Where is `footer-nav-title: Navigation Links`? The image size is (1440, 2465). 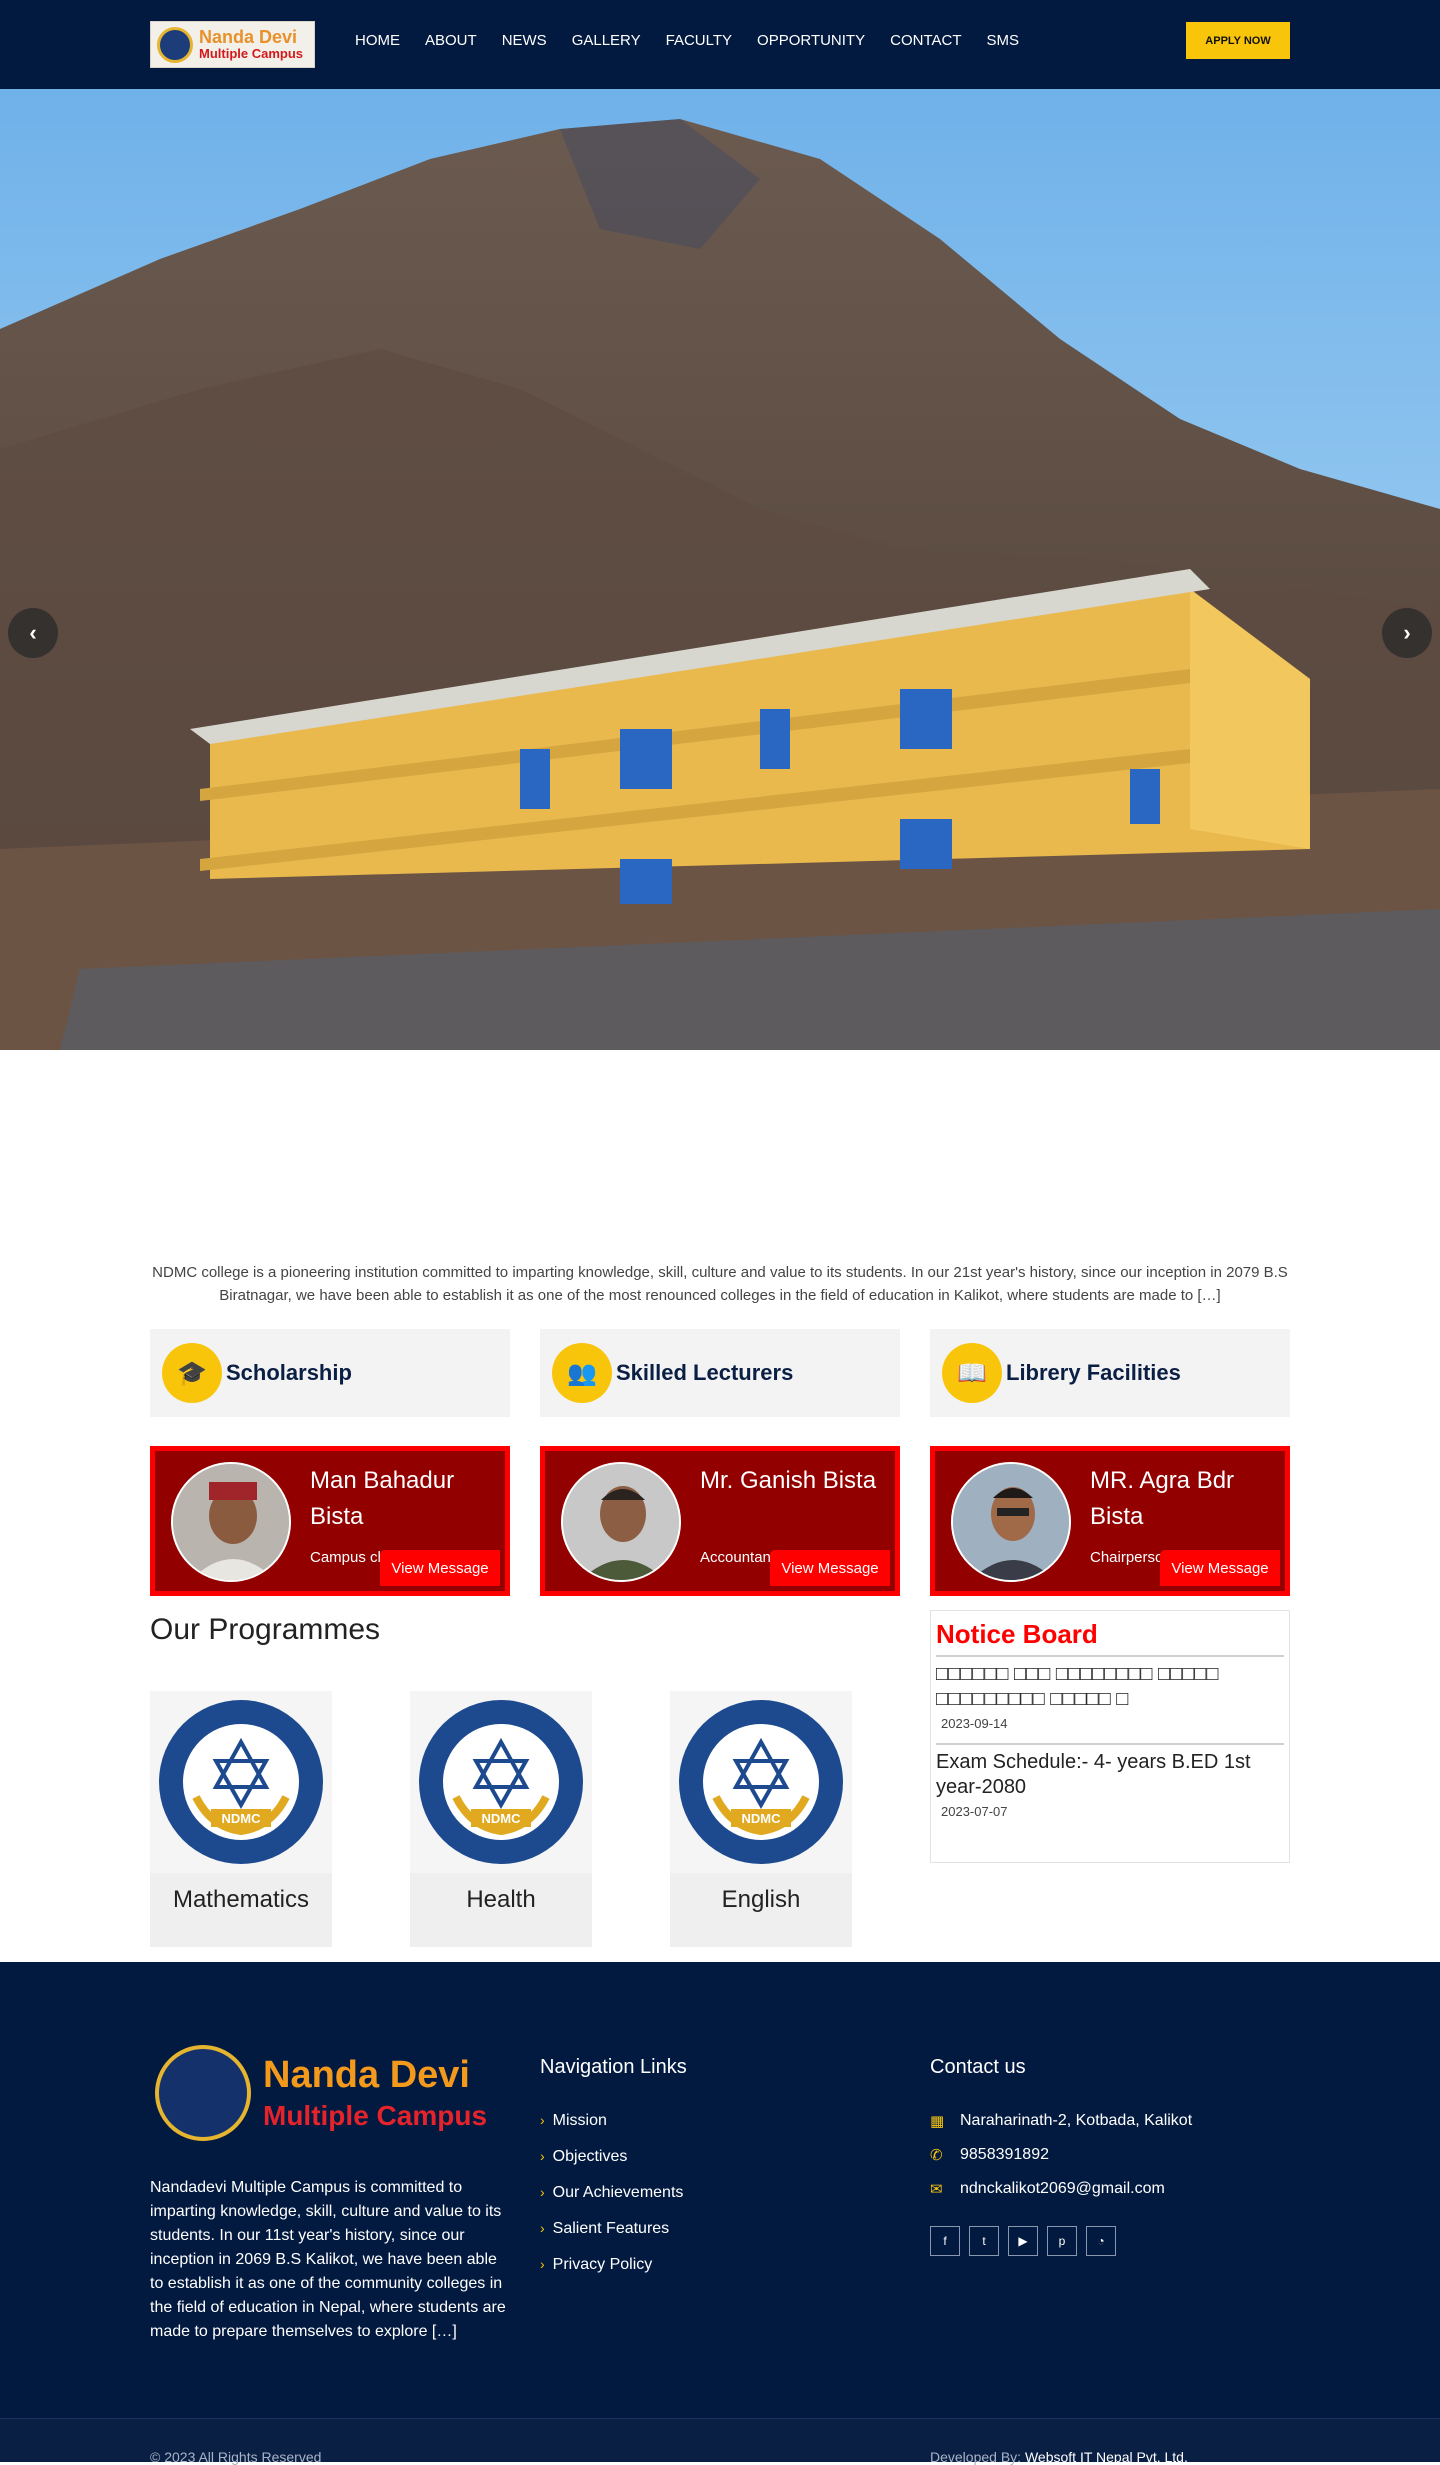 footer-nav-title: Navigation Links is located at coordinates (613, 2067).